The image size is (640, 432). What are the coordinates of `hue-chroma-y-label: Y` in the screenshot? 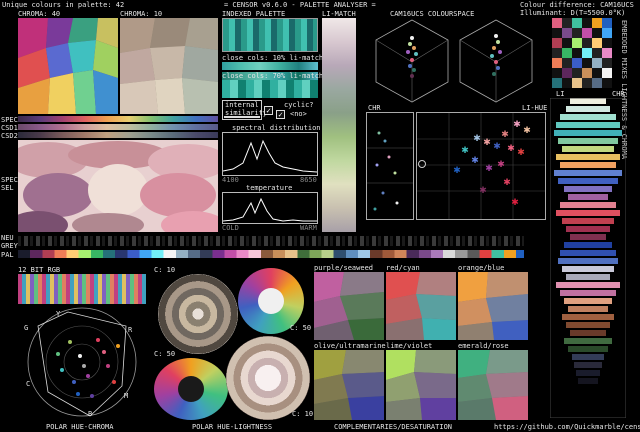 It's located at (58, 314).